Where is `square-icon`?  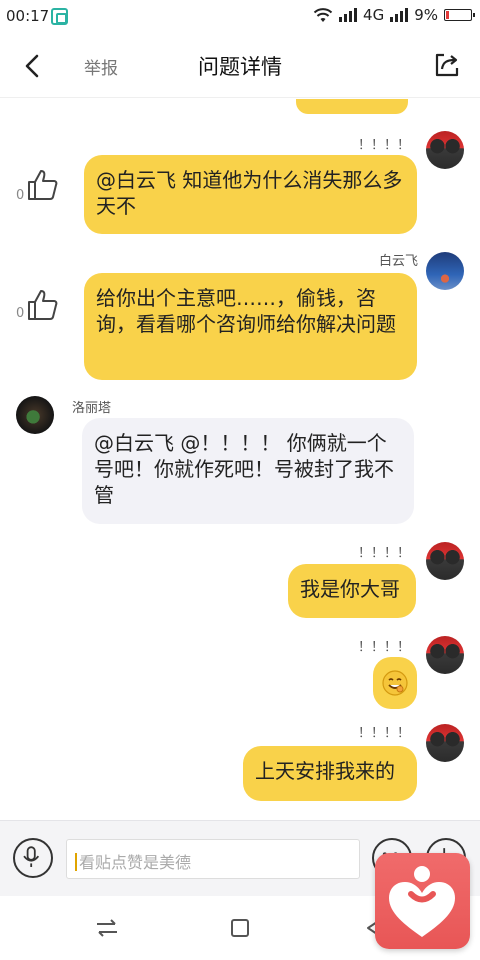 square-icon is located at coordinates (240, 928).